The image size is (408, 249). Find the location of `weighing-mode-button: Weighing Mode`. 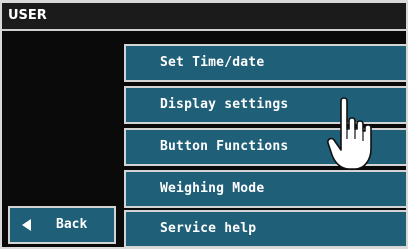

weighing-mode-button: Weighing Mode is located at coordinates (265, 189).